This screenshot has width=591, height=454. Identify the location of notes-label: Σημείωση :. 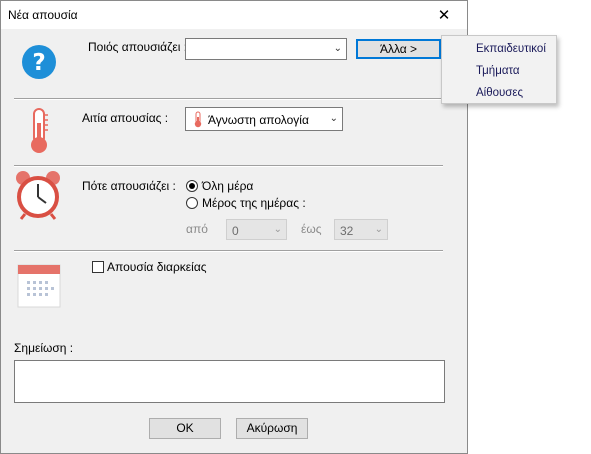
(44, 348).